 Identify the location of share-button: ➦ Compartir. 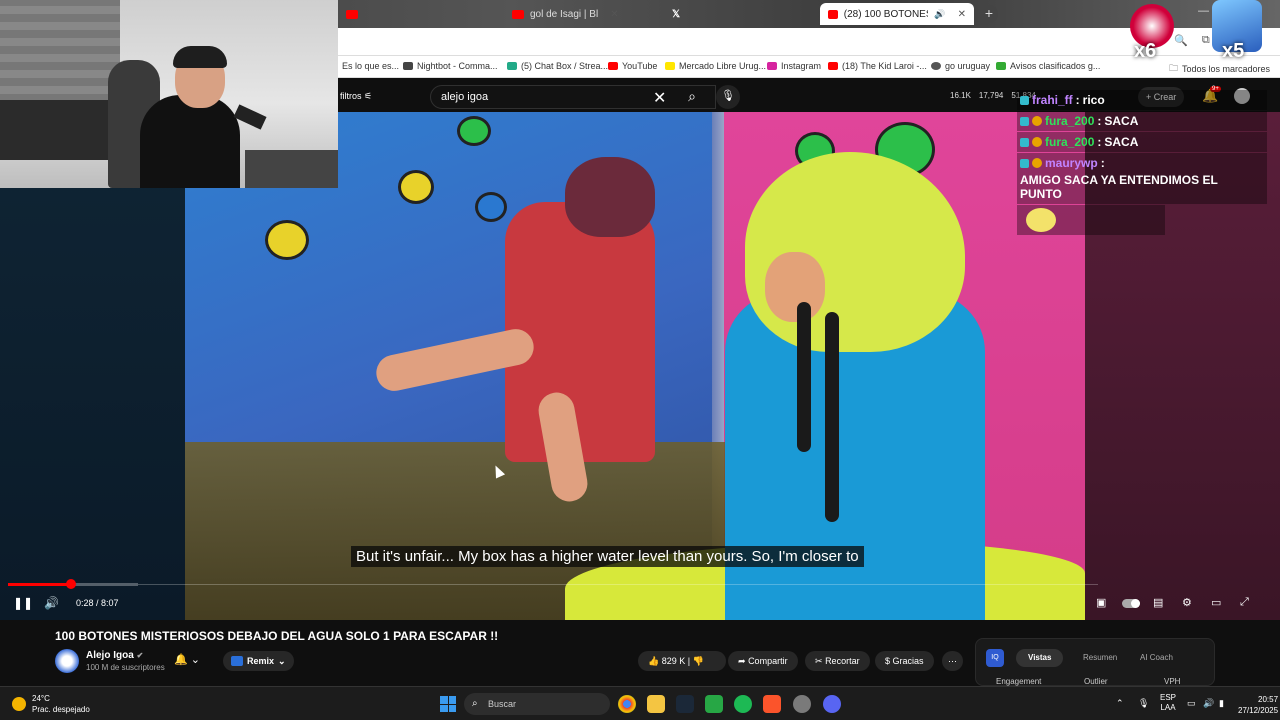
(763, 661).